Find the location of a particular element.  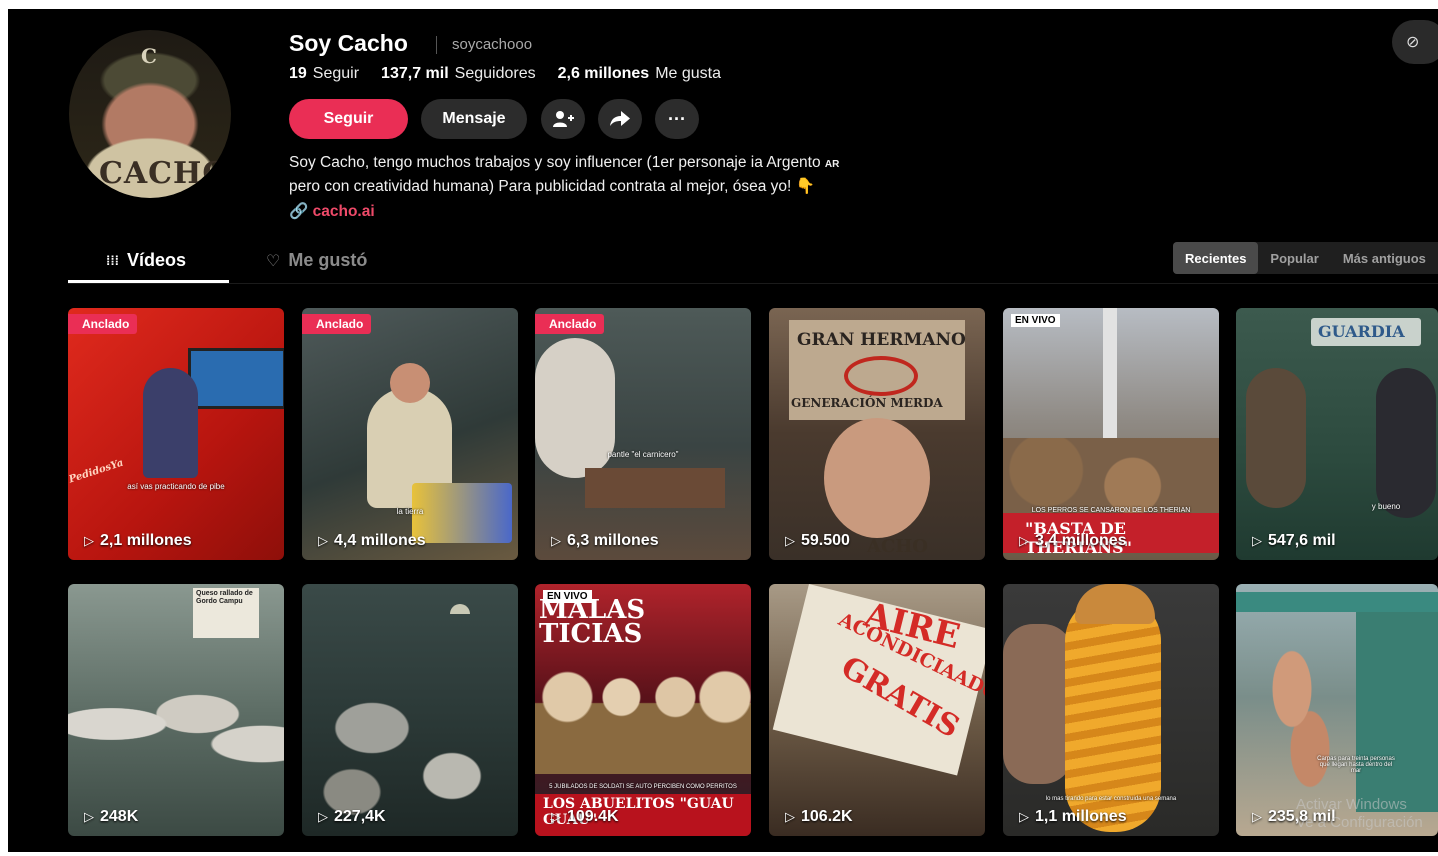

thumbnail-animals is located at coordinates (412, 744).